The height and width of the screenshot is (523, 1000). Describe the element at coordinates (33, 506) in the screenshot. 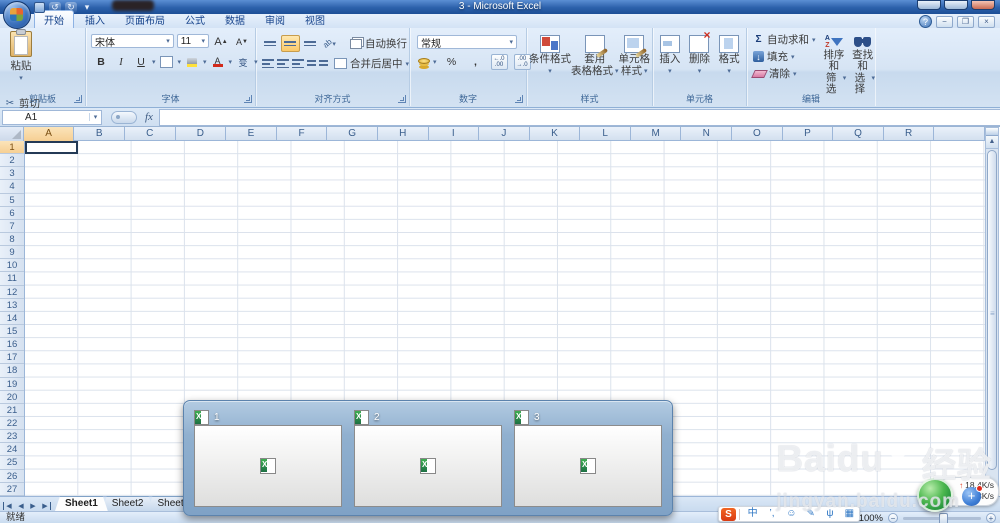

I see `next-sheet-icon: ▶` at that location.